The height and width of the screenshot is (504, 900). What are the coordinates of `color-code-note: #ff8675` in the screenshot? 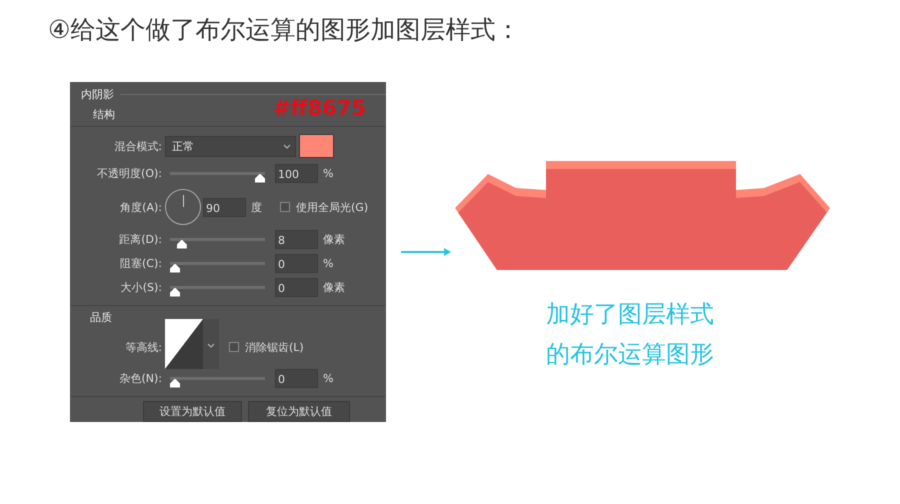 It's located at (319, 108).